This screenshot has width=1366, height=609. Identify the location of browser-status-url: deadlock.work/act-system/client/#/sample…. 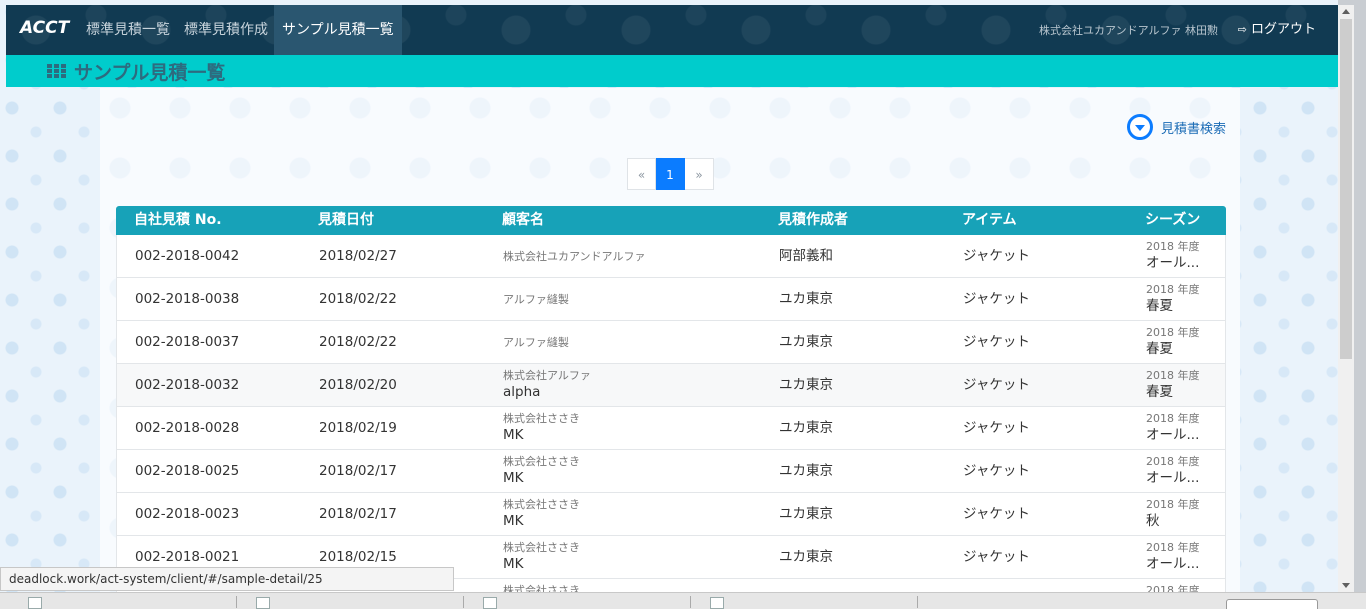
(227, 579).